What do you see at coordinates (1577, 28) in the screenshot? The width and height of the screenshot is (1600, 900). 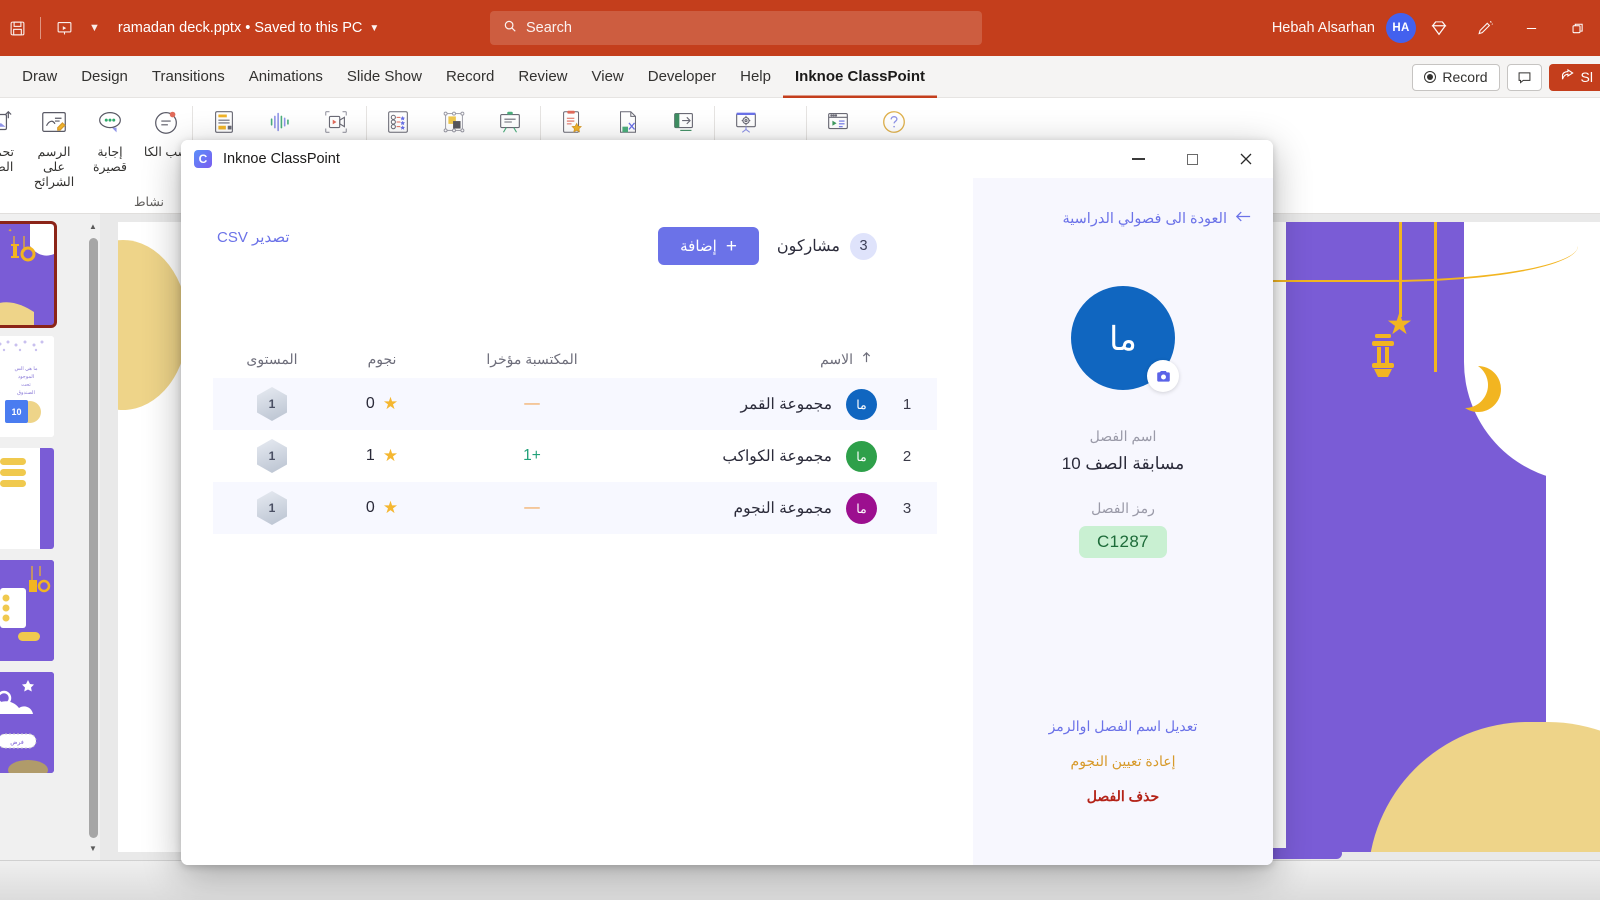 I see `restore-window-button` at bounding box center [1577, 28].